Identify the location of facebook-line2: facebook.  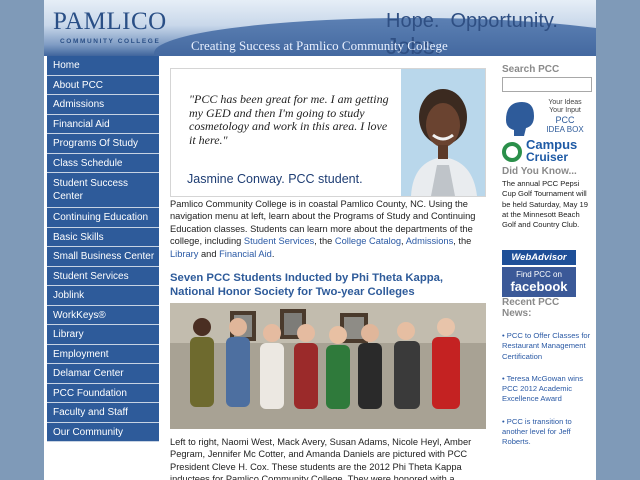
(539, 286).